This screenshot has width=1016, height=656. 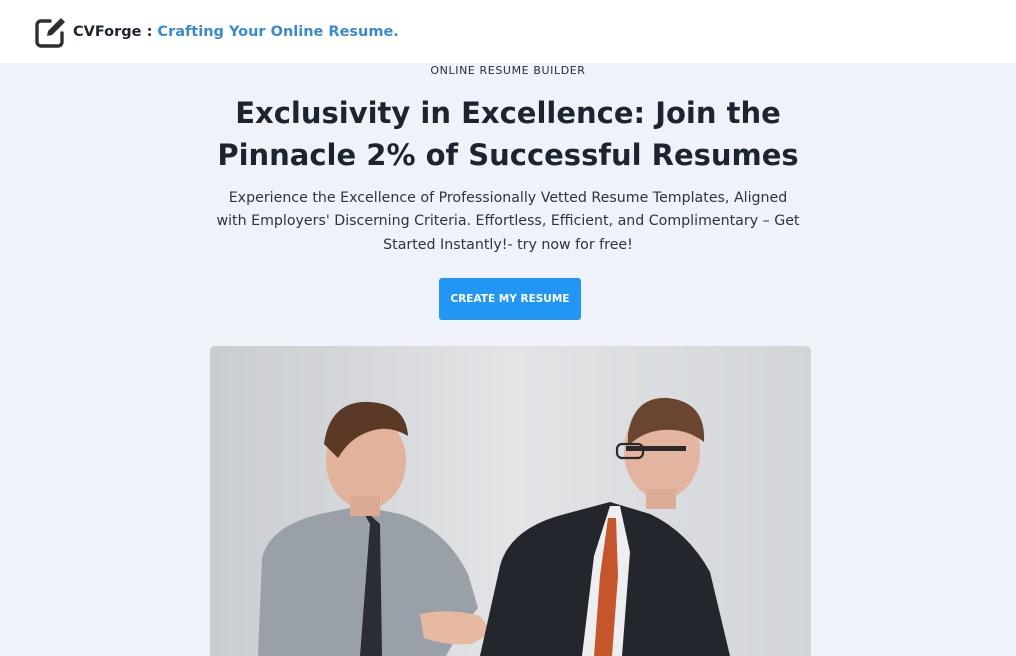 What do you see at coordinates (508, 31) in the screenshot?
I see `top-navbar: CVForge : Crafting Your Online Resume.` at bounding box center [508, 31].